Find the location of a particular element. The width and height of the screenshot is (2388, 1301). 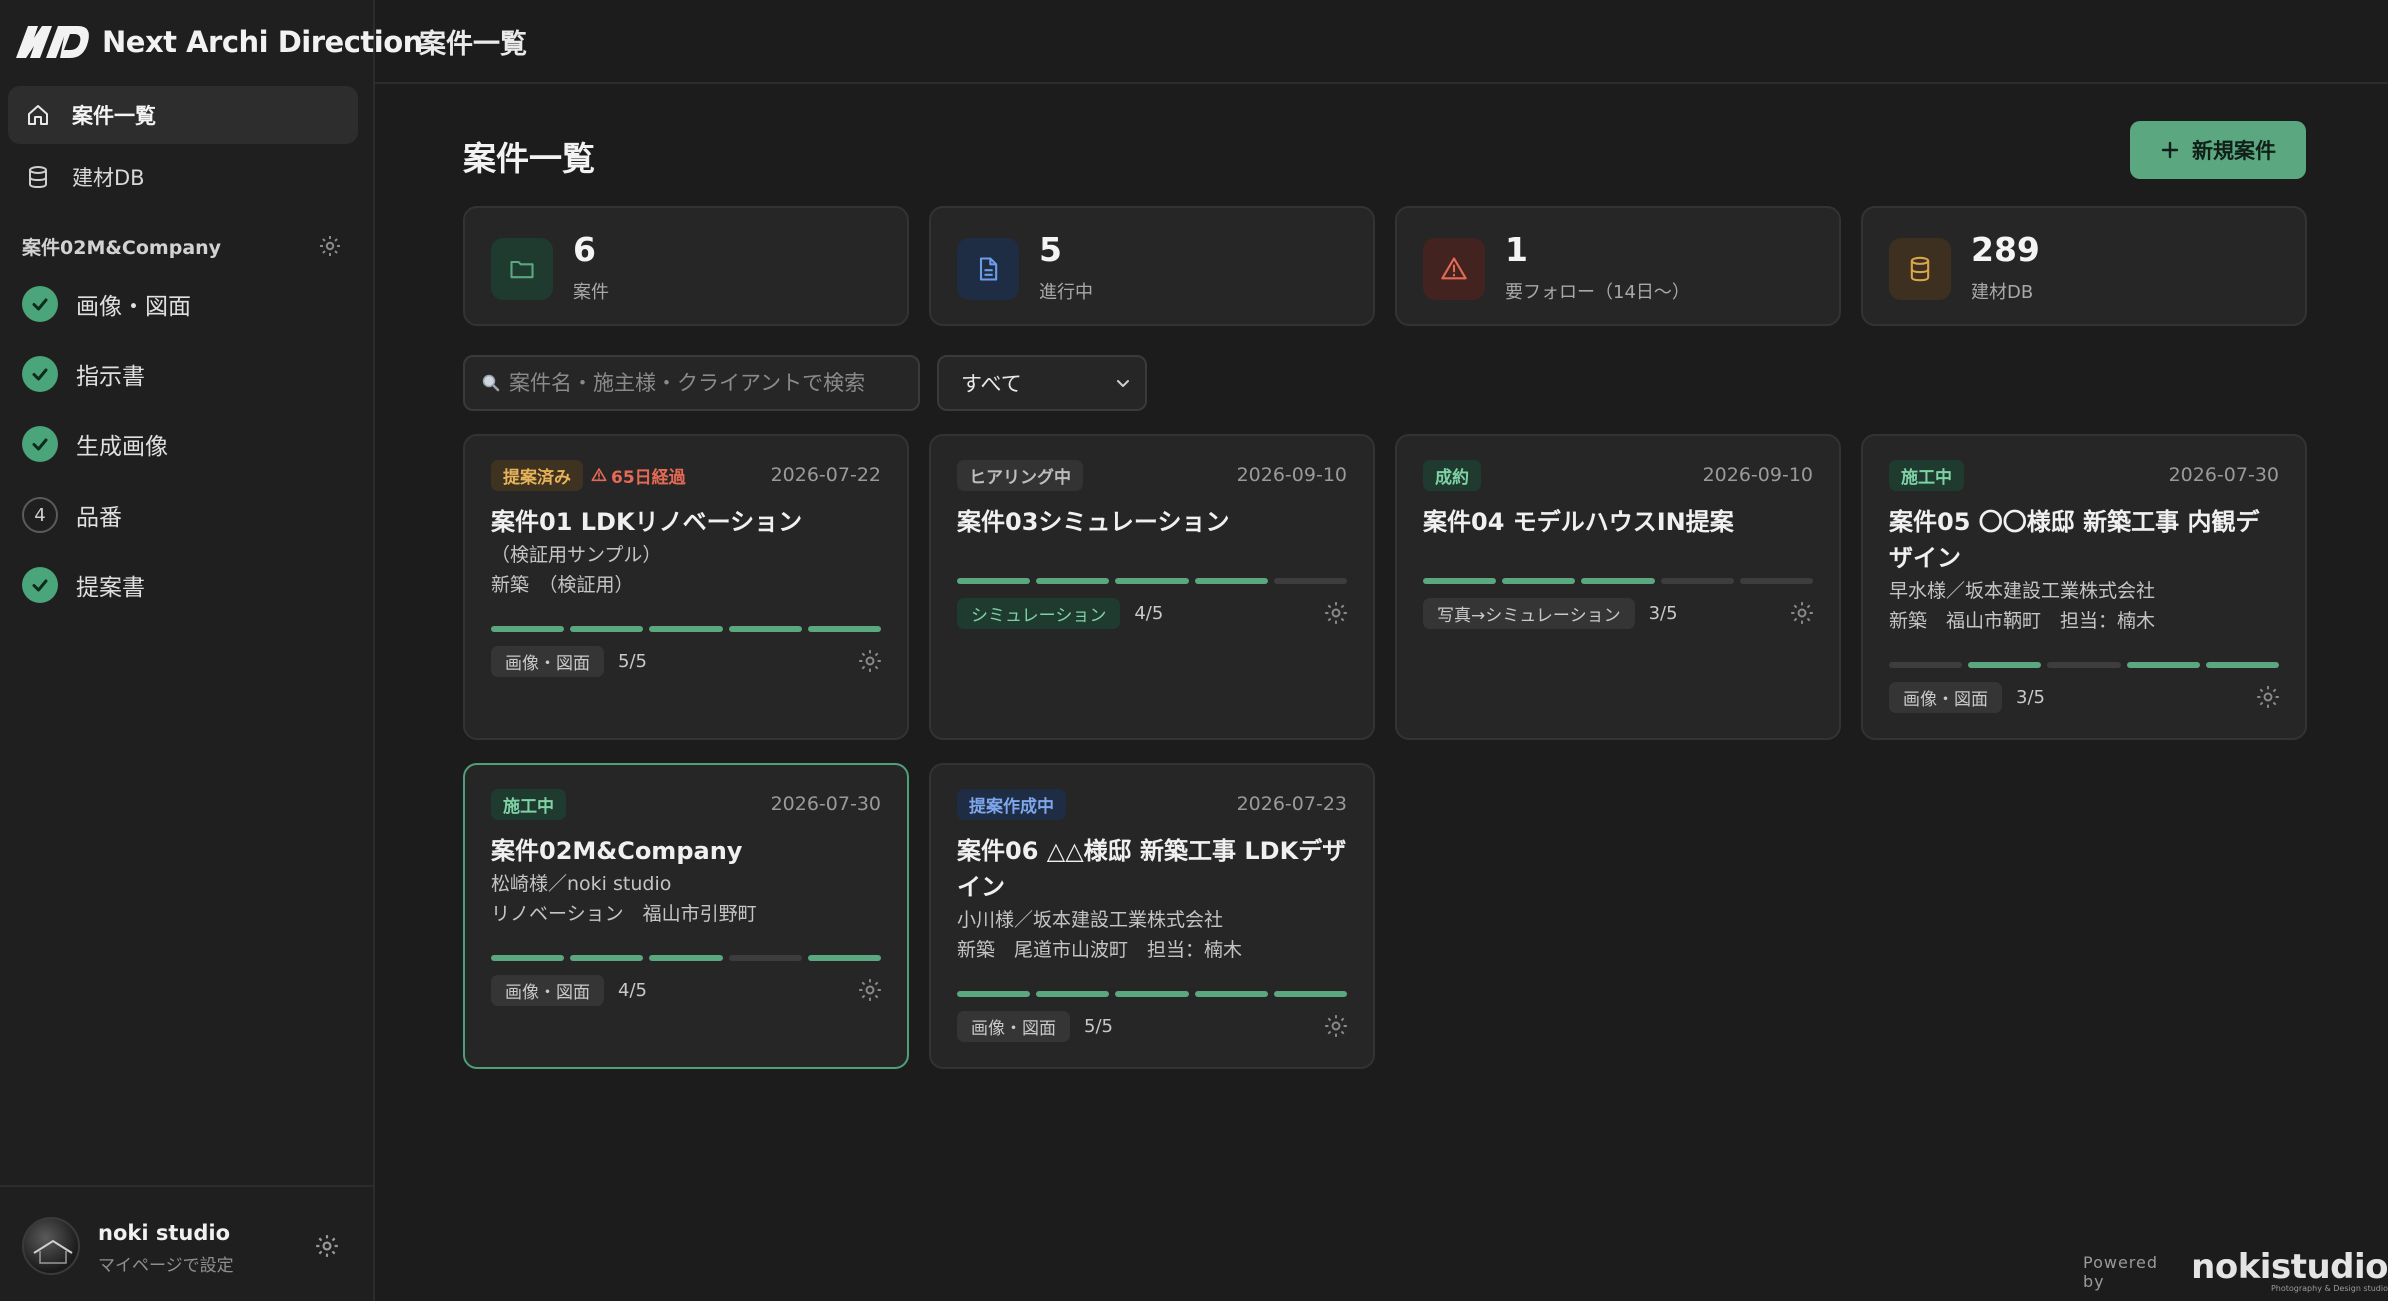

search-box is located at coordinates (691, 383).